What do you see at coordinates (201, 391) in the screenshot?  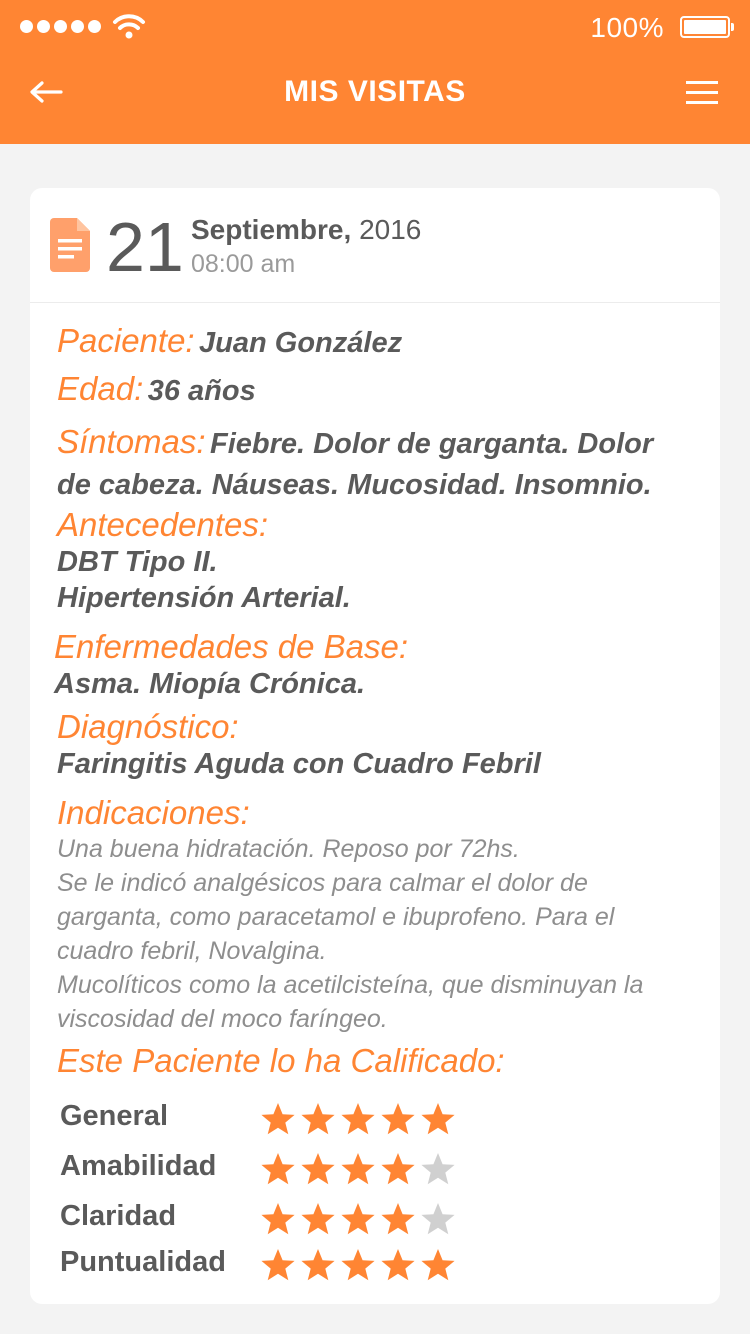 I see `age-value: 36 años` at bounding box center [201, 391].